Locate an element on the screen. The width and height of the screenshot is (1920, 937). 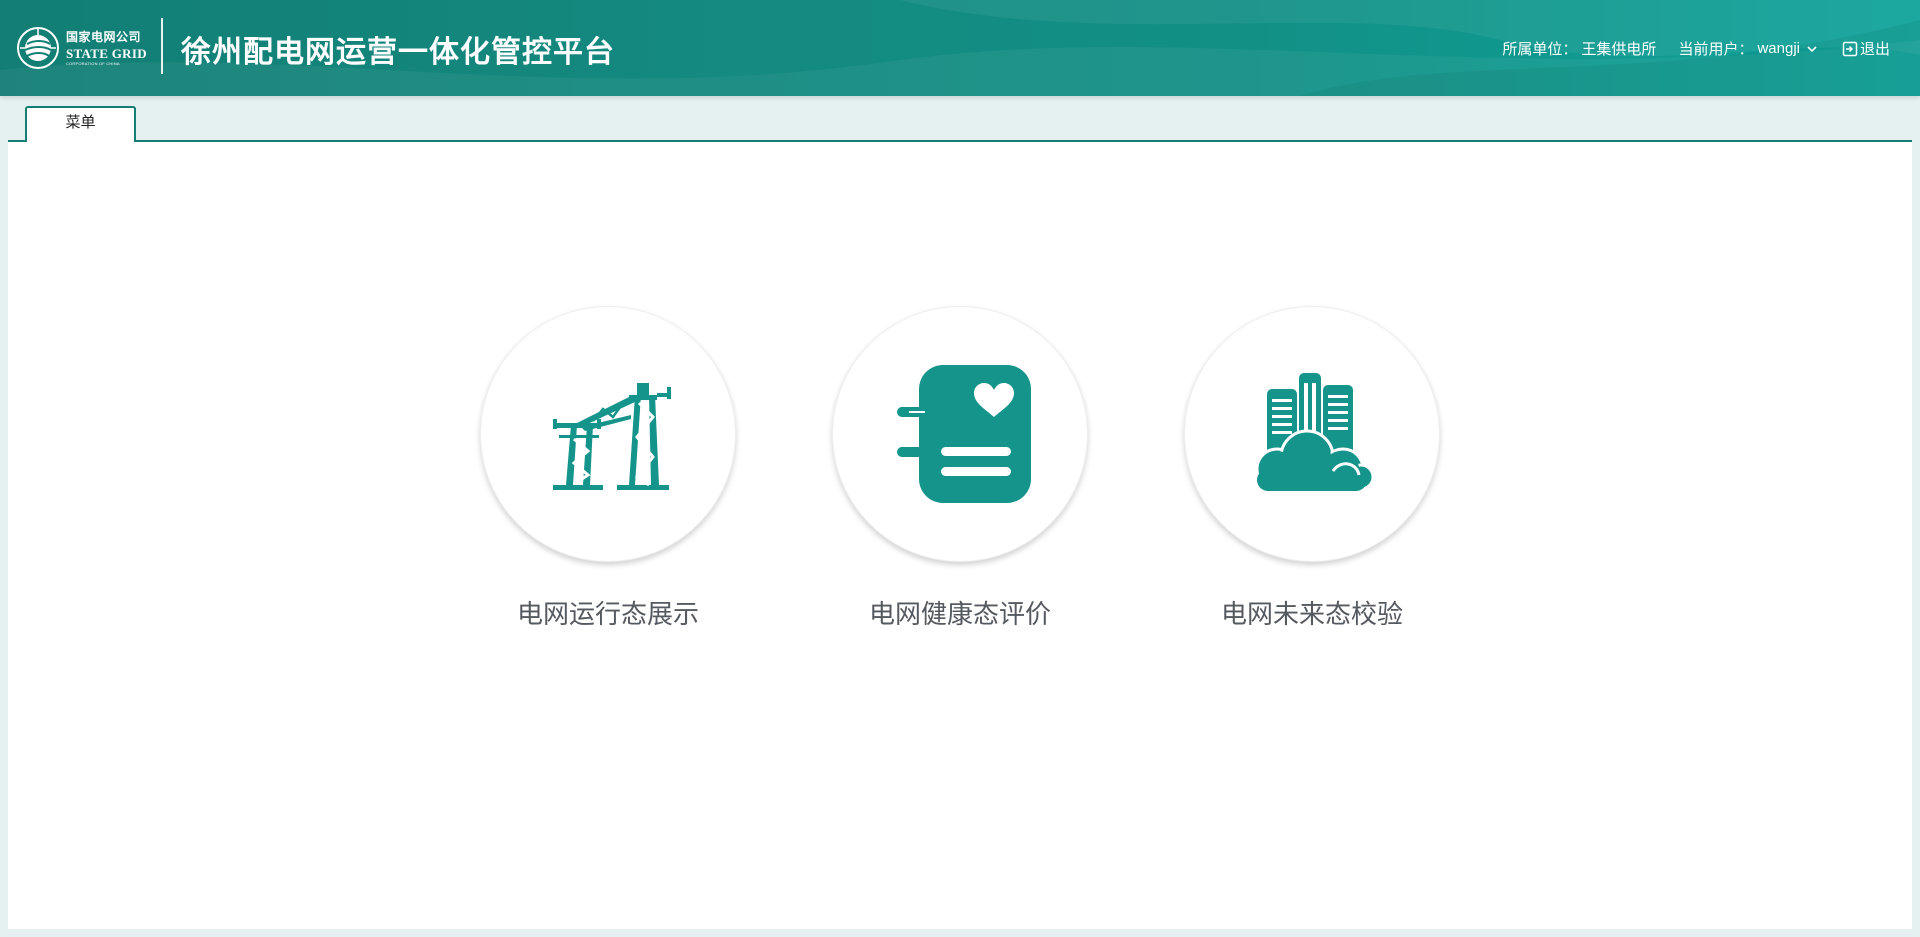
health-notebook-icon is located at coordinates (964, 434).